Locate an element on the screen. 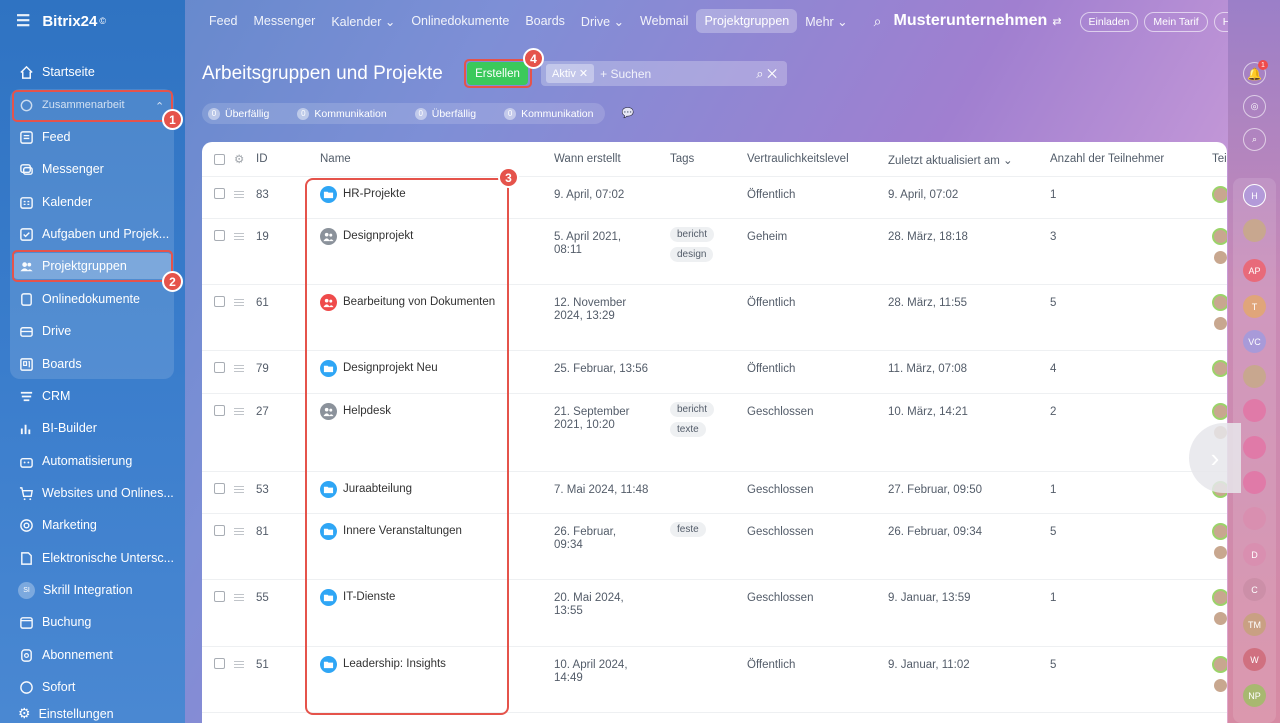 The width and height of the screenshot is (1280, 723). top-menu-item-1: Messenger is located at coordinates (285, 21).